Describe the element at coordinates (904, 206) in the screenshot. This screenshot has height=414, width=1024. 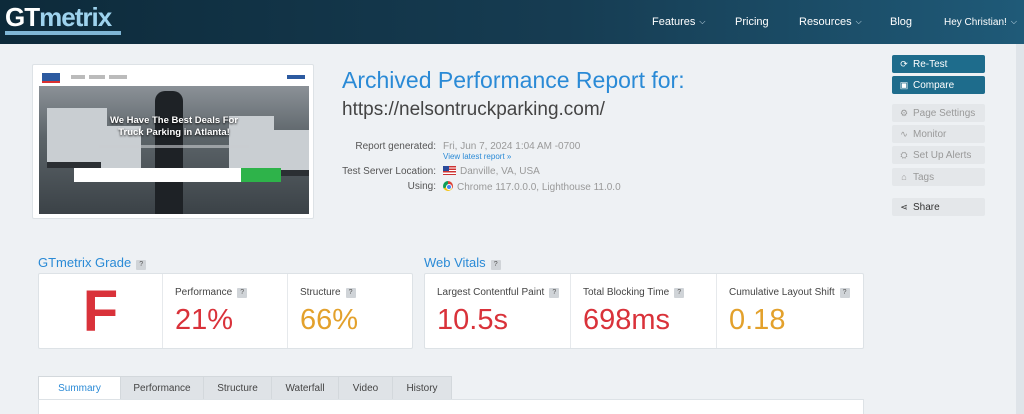
I see `share-icon: ⋖` at that location.